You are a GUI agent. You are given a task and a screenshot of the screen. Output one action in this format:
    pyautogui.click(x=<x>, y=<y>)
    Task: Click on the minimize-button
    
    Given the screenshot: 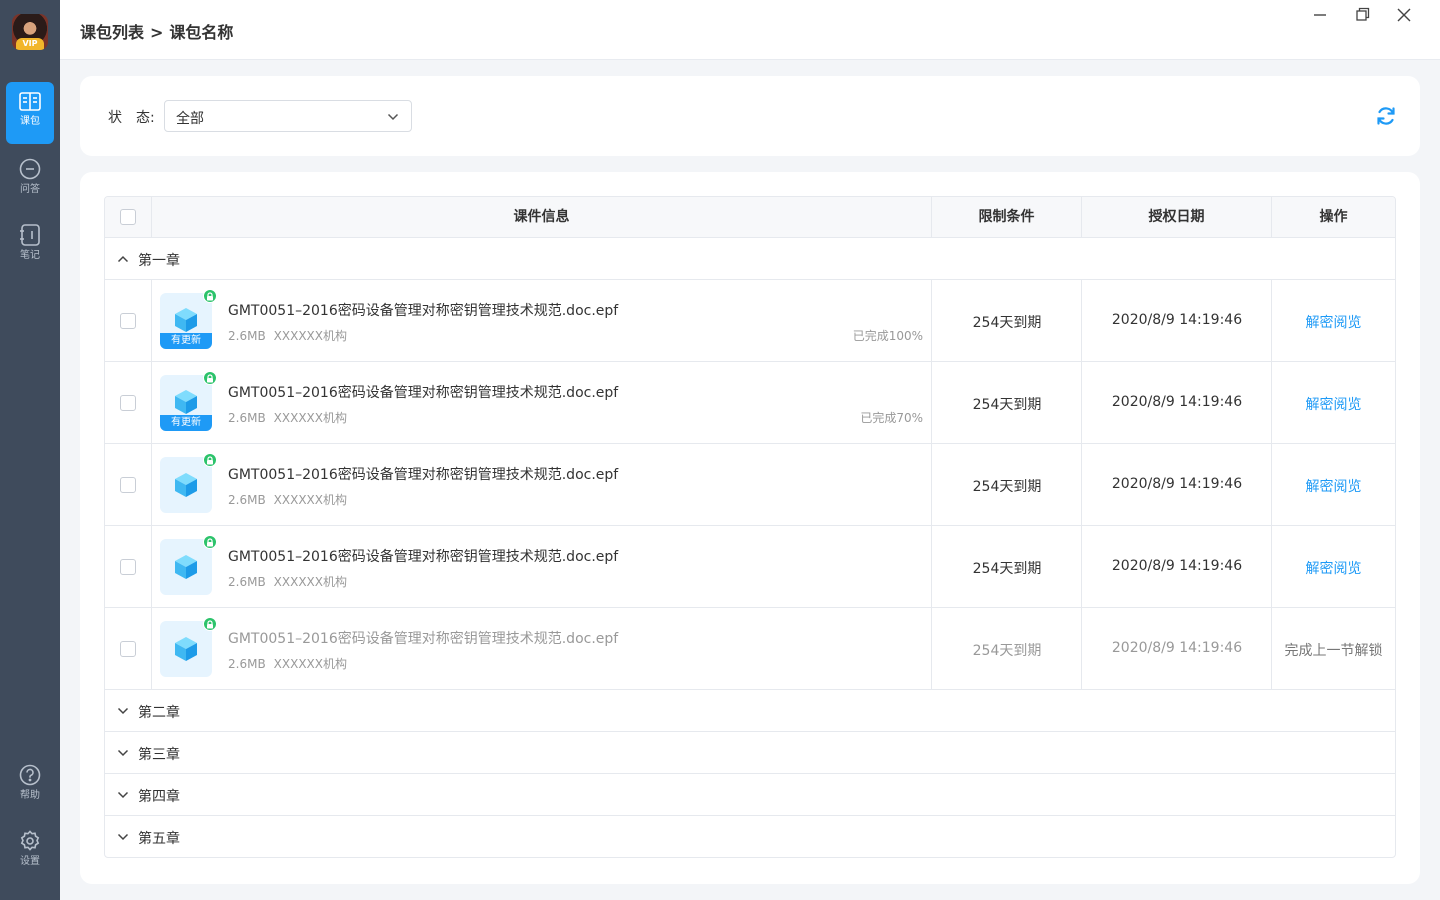 What is the action you would take?
    pyautogui.click(x=1320, y=15)
    